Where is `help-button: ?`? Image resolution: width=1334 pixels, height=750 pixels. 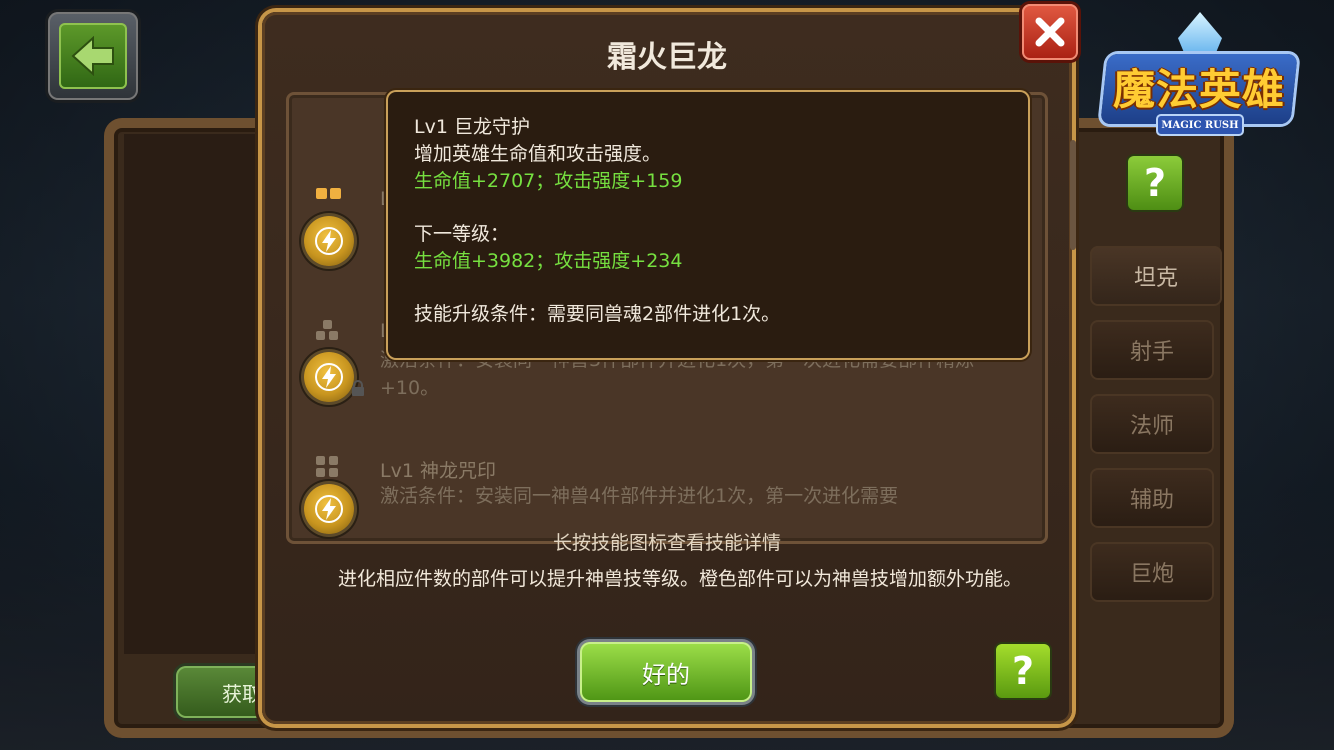 help-button: ? is located at coordinates (1023, 671).